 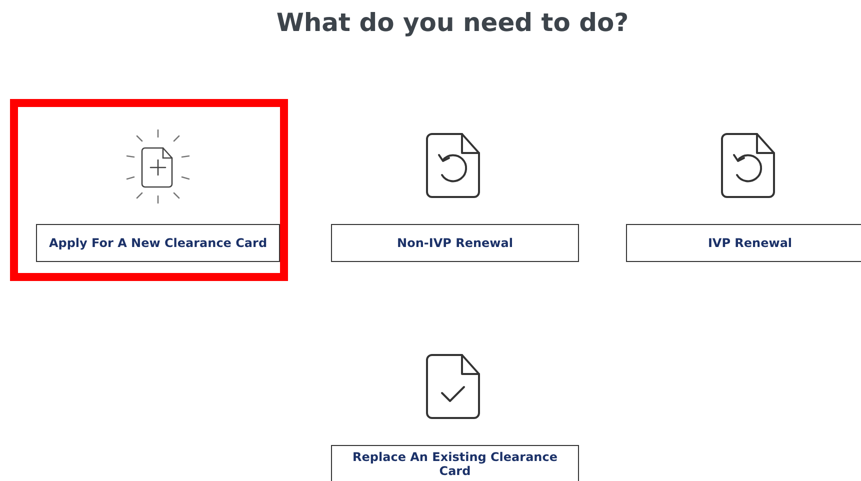 I want to click on option-button: Apply For A New Clearance Card, so click(x=158, y=243).